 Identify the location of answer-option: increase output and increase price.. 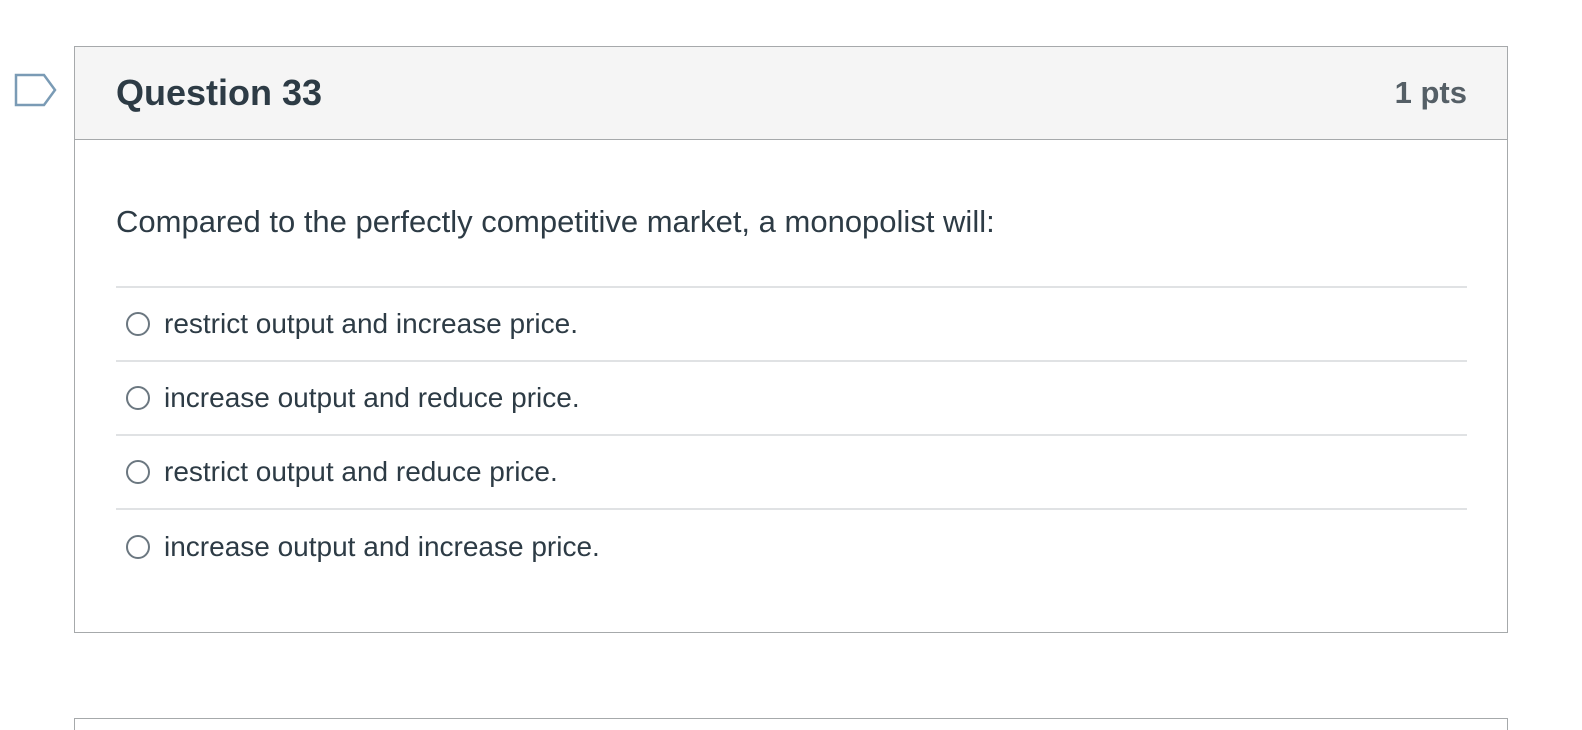
(791, 547).